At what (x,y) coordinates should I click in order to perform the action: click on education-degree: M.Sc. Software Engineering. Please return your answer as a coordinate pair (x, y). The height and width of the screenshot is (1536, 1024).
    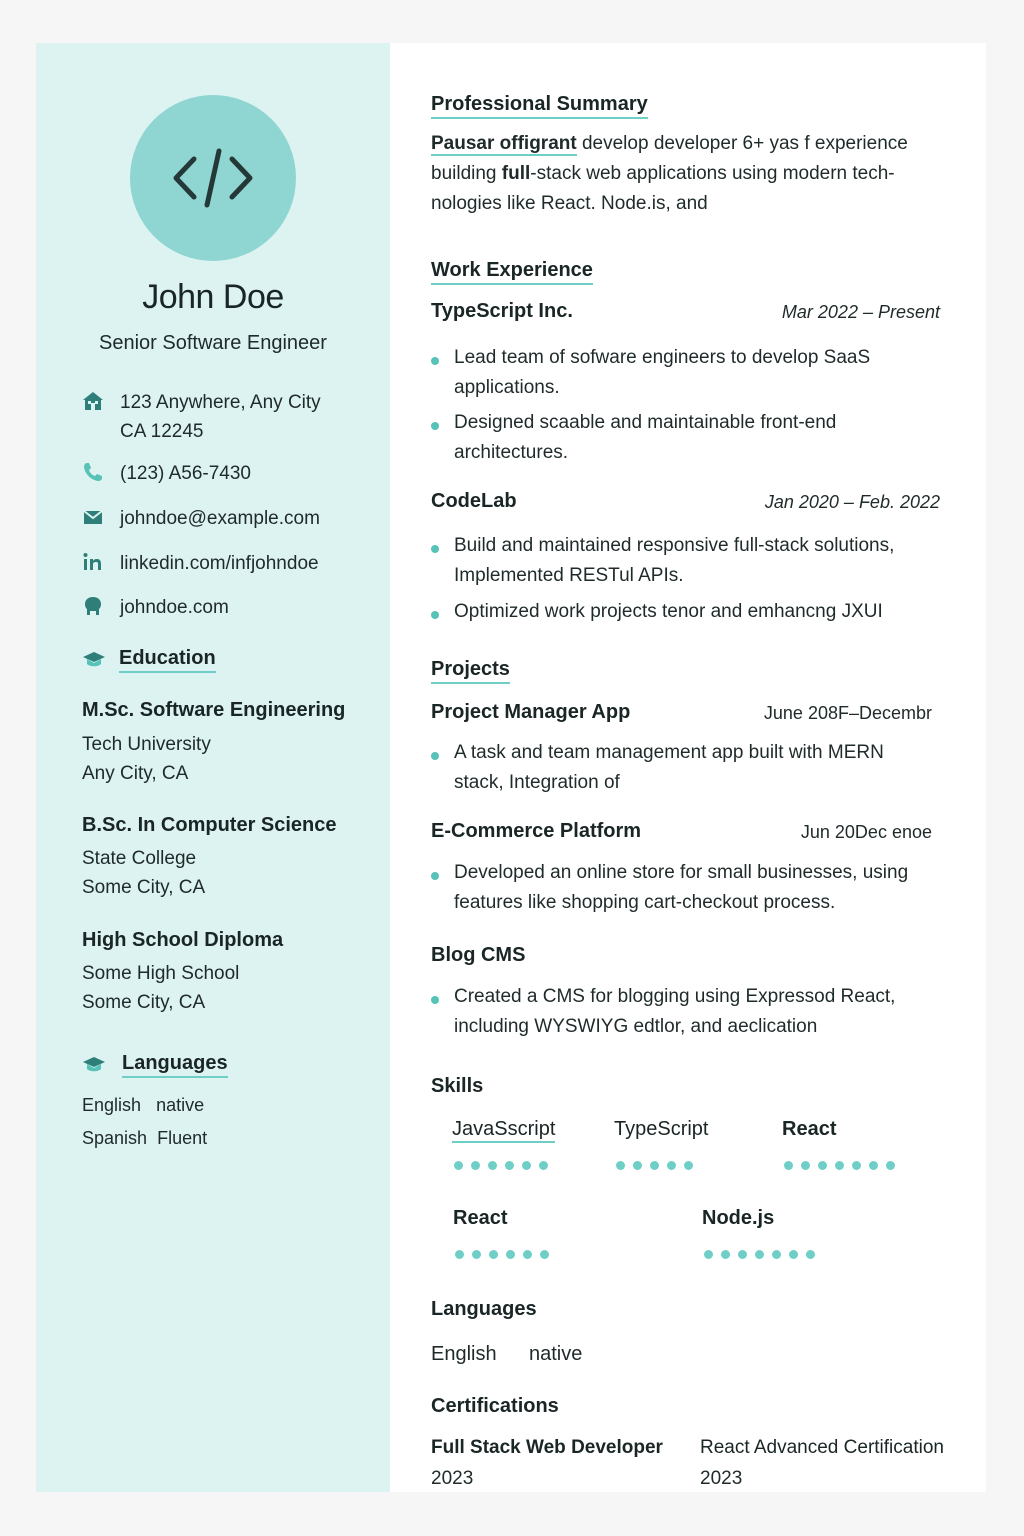
    Looking at the image, I should click on (214, 710).